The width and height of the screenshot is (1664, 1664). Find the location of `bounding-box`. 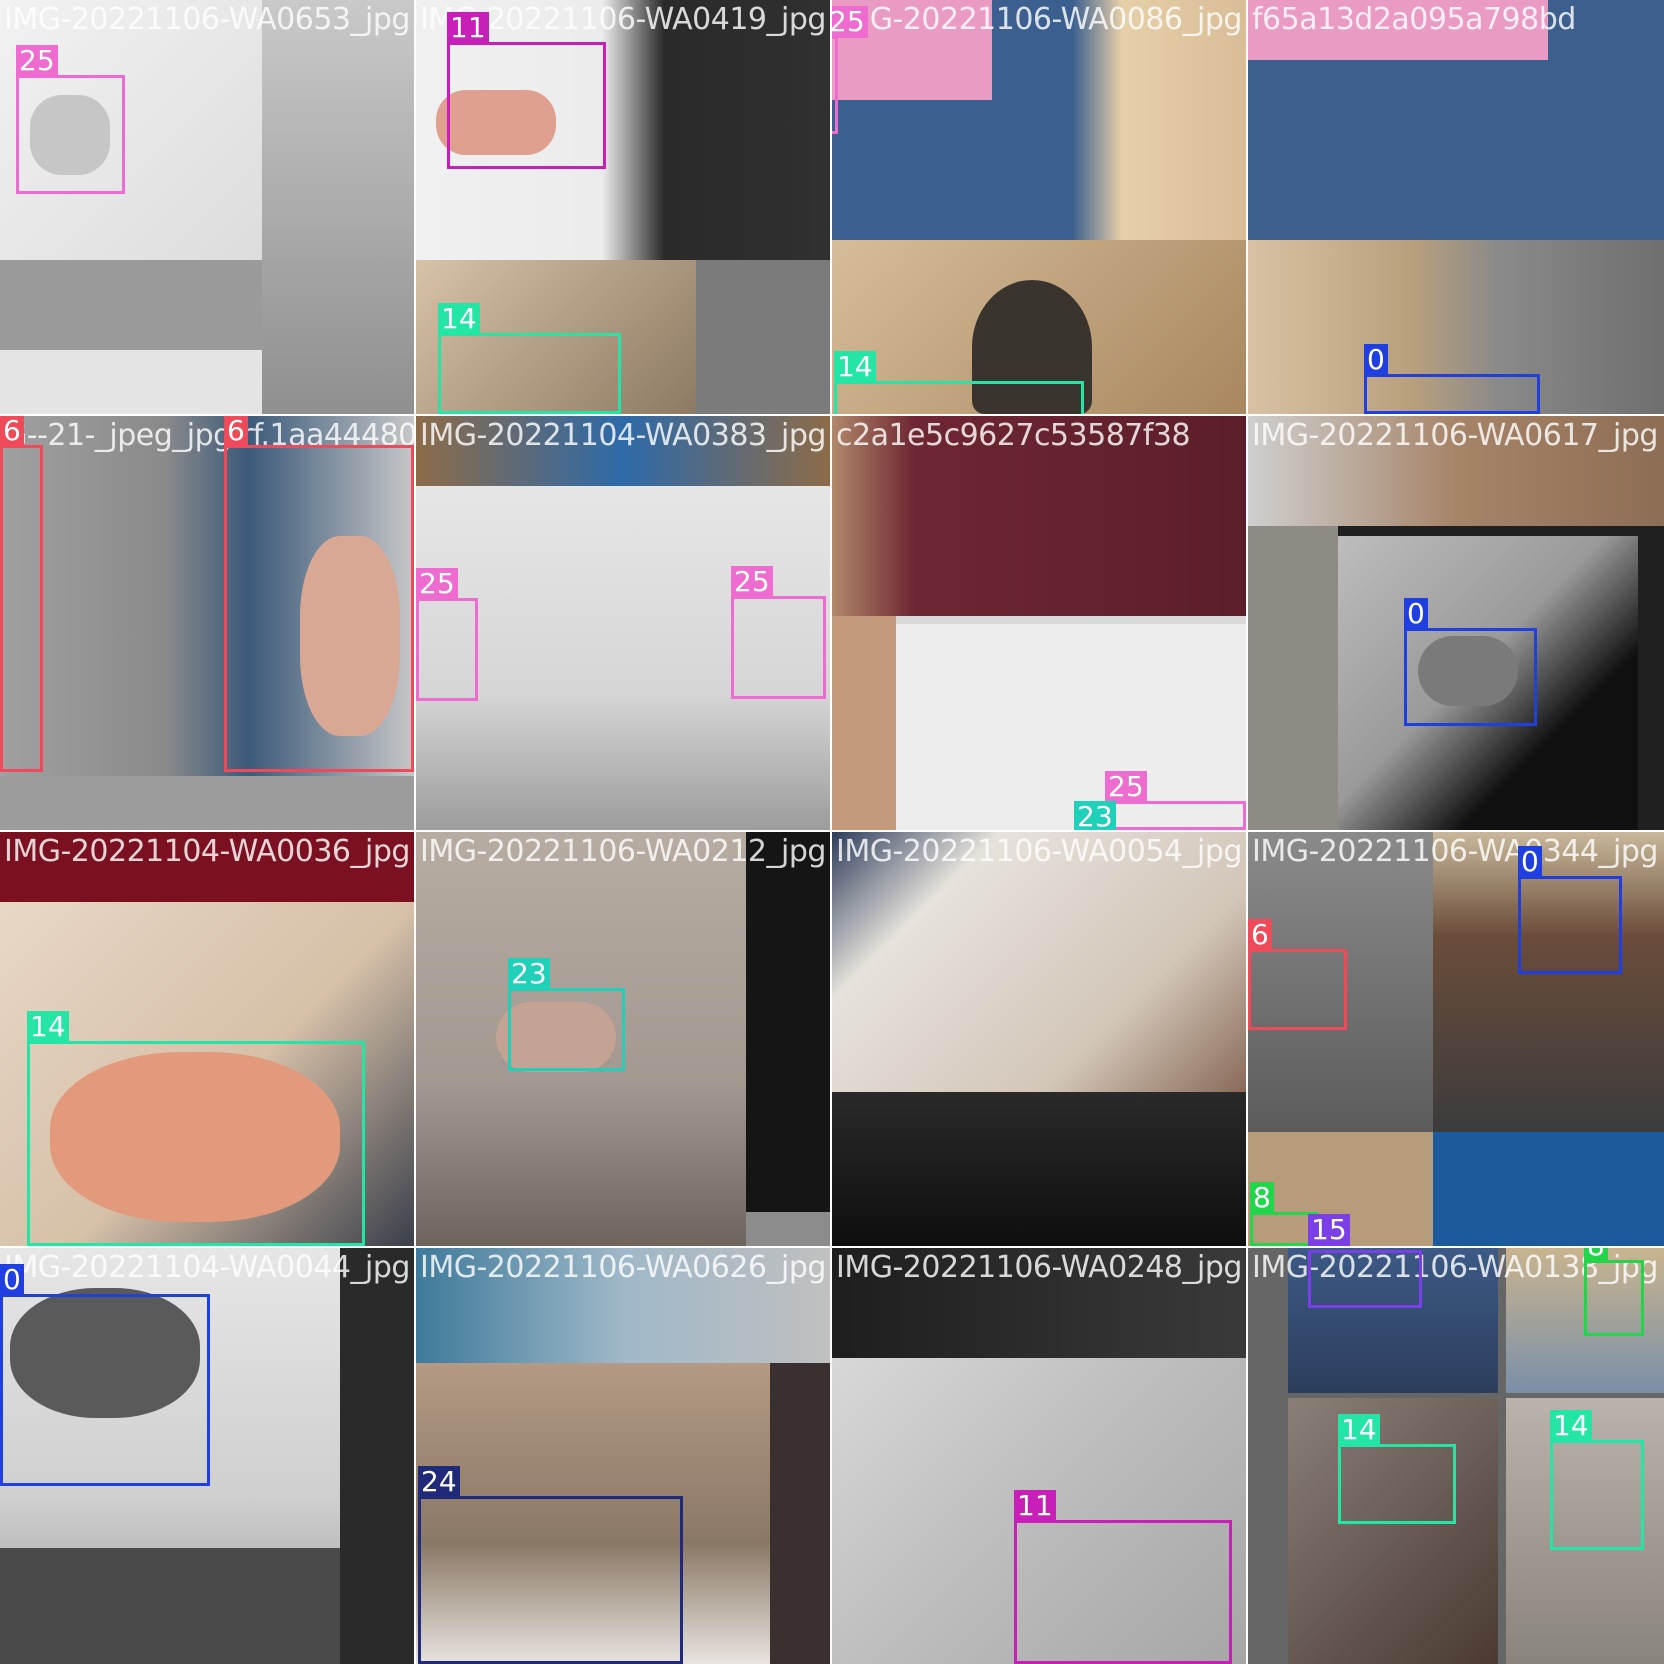

bounding-box is located at coordinates (1365, 1279).